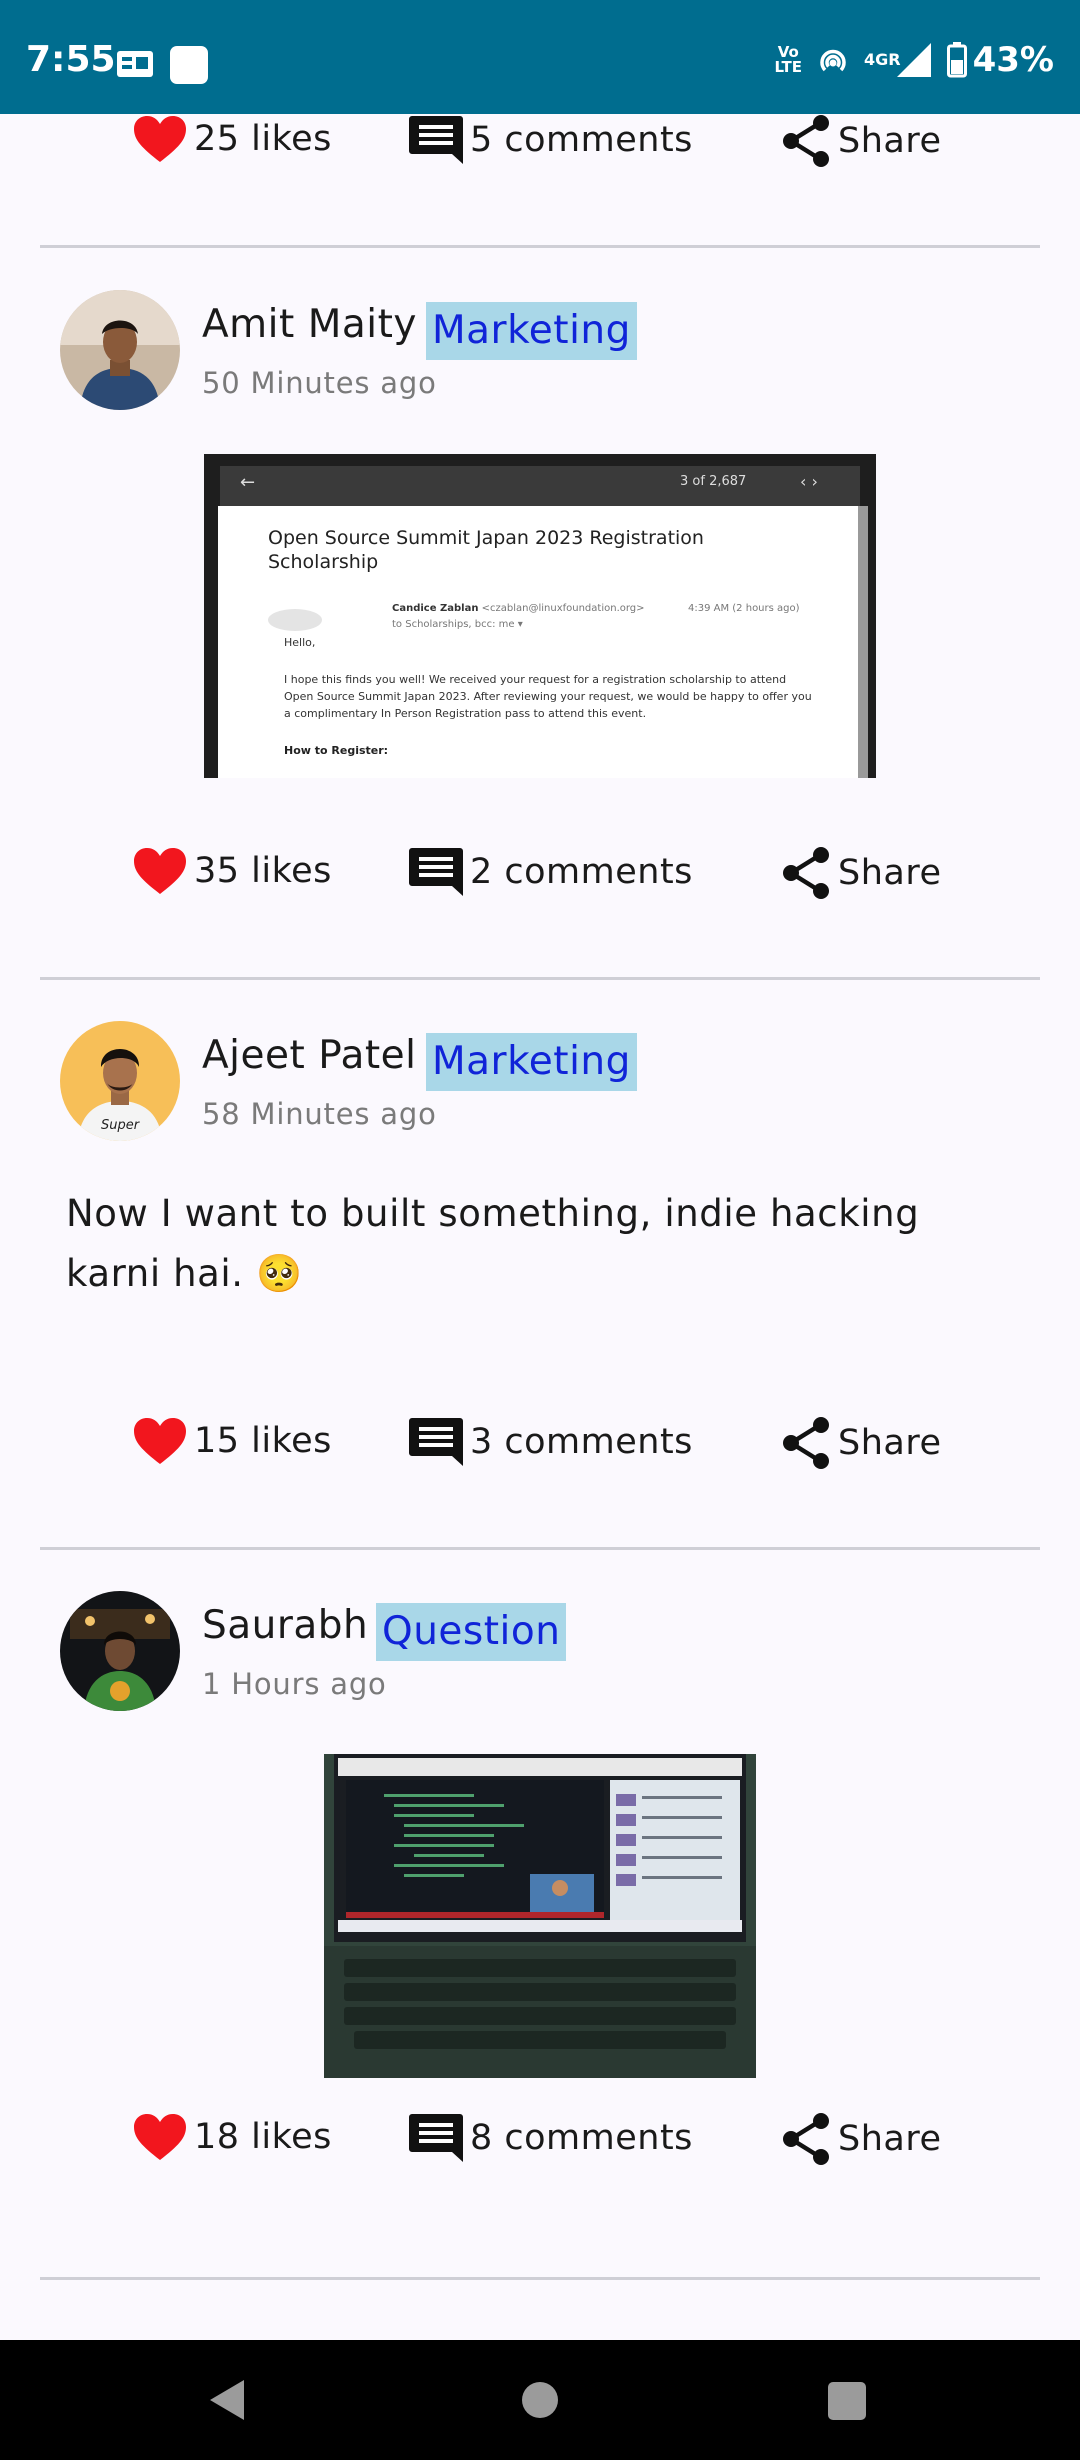 The height and width of the screenshot is (2460, 1080). Describe the element at coordinates (263, 871) in the screenshot. I see `like-count: 35 likes` at that location.